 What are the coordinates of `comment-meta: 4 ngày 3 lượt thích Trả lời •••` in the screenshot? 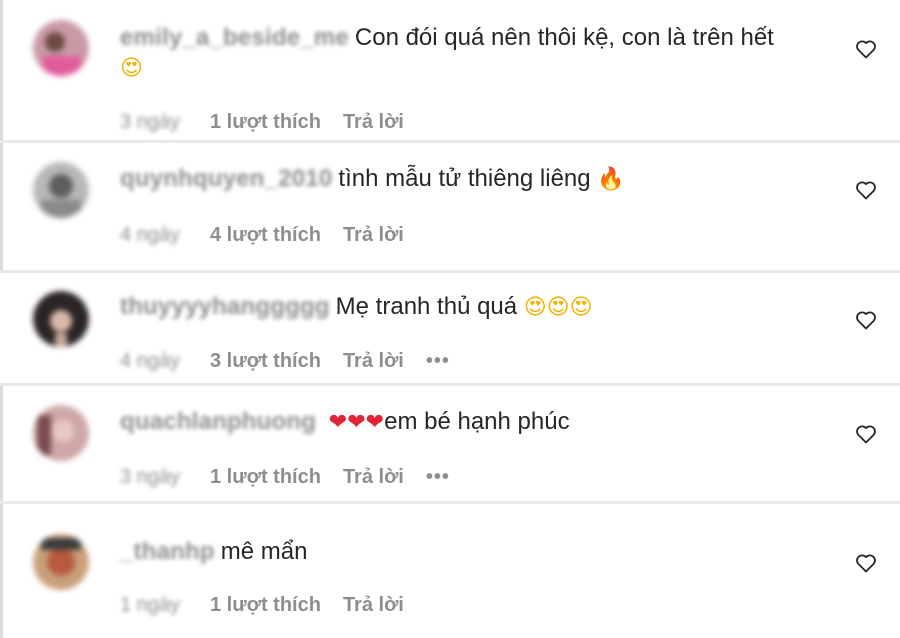 It's located at (285, 361).